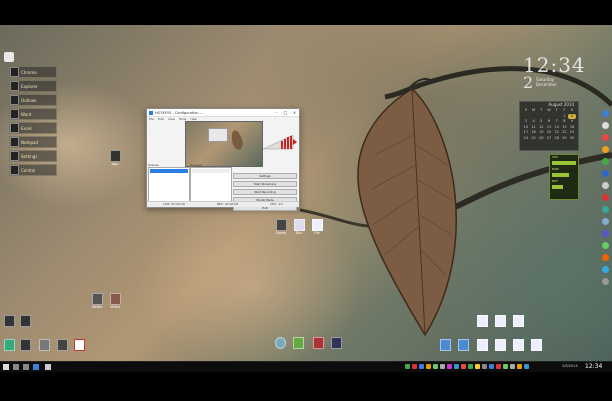 This screenshot has width=612, height=401. Describe the element at coordinates (33, 156) in the screenshot. I see `launcher-item: Settings` at that location.